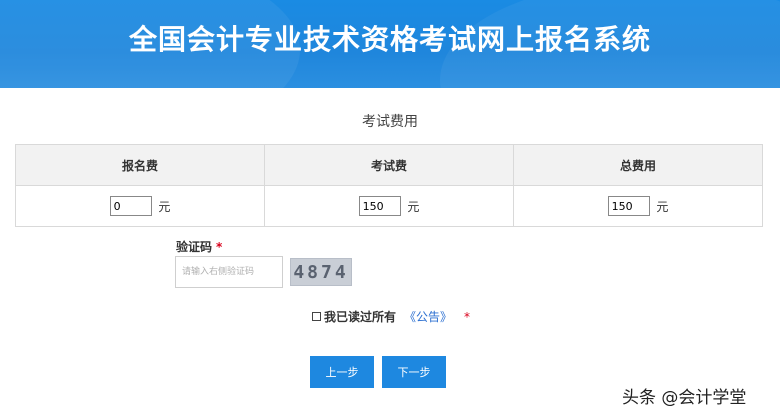  Describe the element at coordinates (130, 206) in the screenshot. I see `registration-fee-input` at that location.